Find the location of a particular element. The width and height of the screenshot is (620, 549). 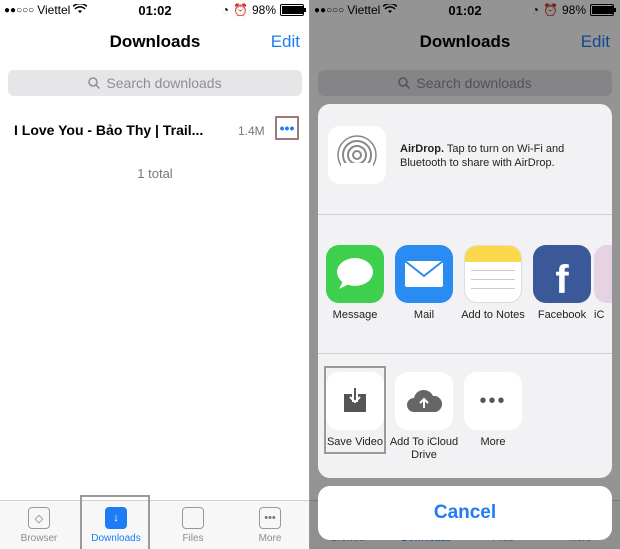

tab-bar: ◇ Browser ↓ Downloads Files ••• More is located at coordinates (155, 524).